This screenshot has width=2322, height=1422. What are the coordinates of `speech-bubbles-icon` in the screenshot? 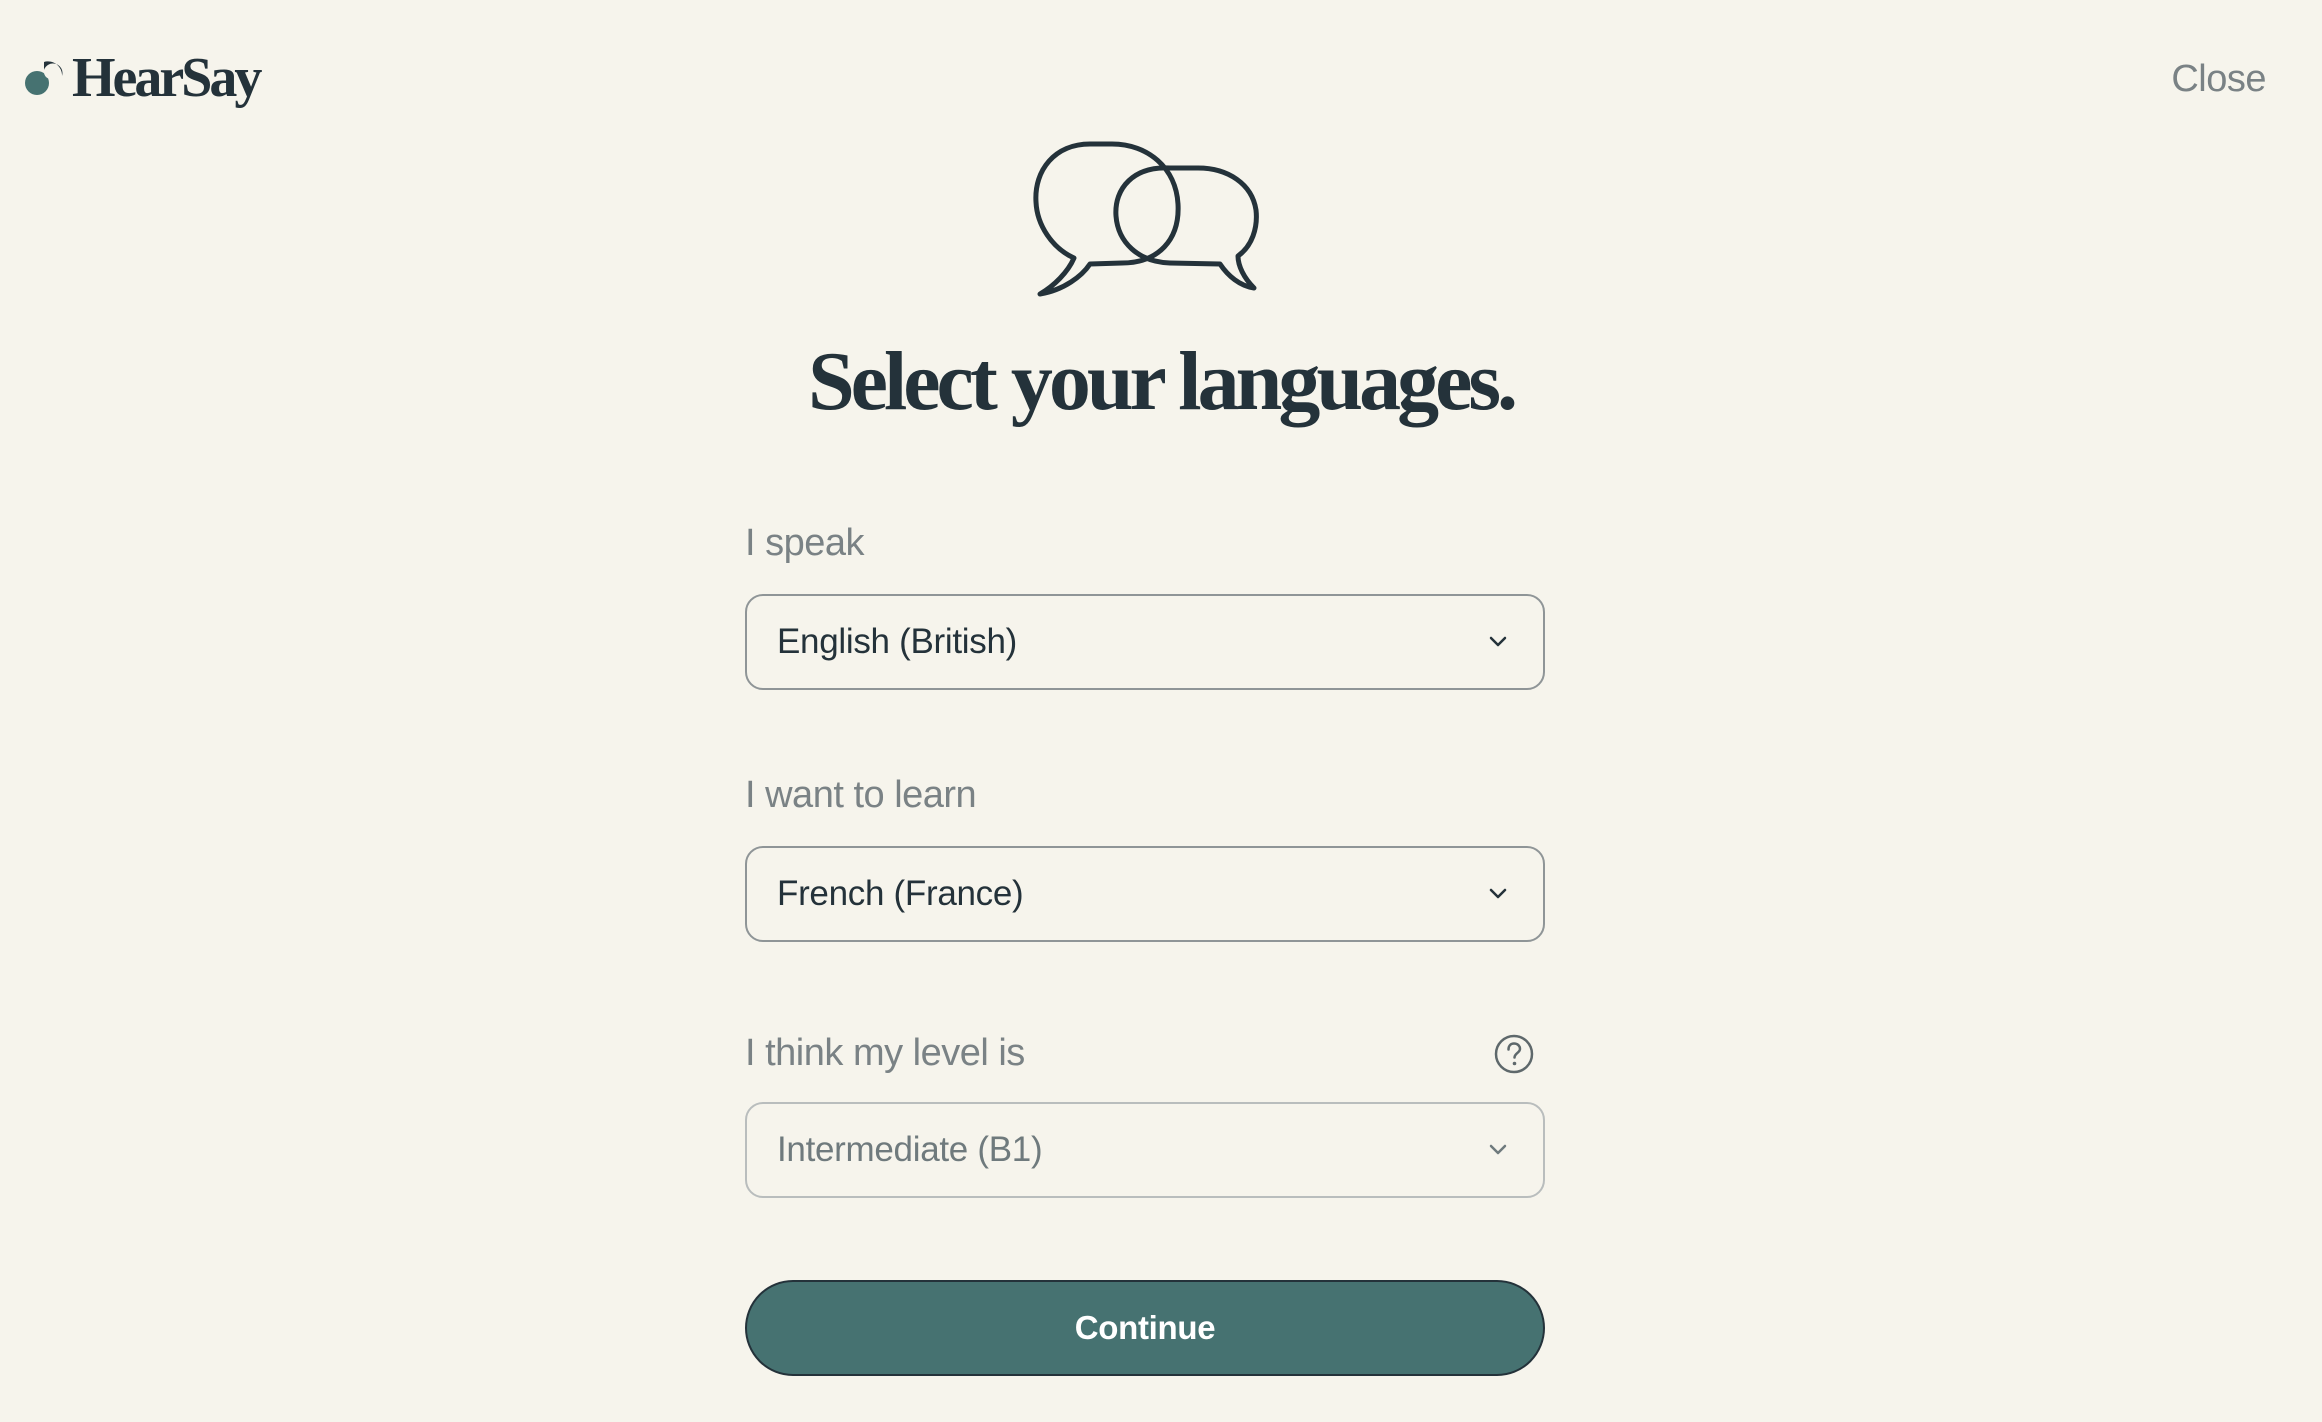 It's located at (1146, 219).